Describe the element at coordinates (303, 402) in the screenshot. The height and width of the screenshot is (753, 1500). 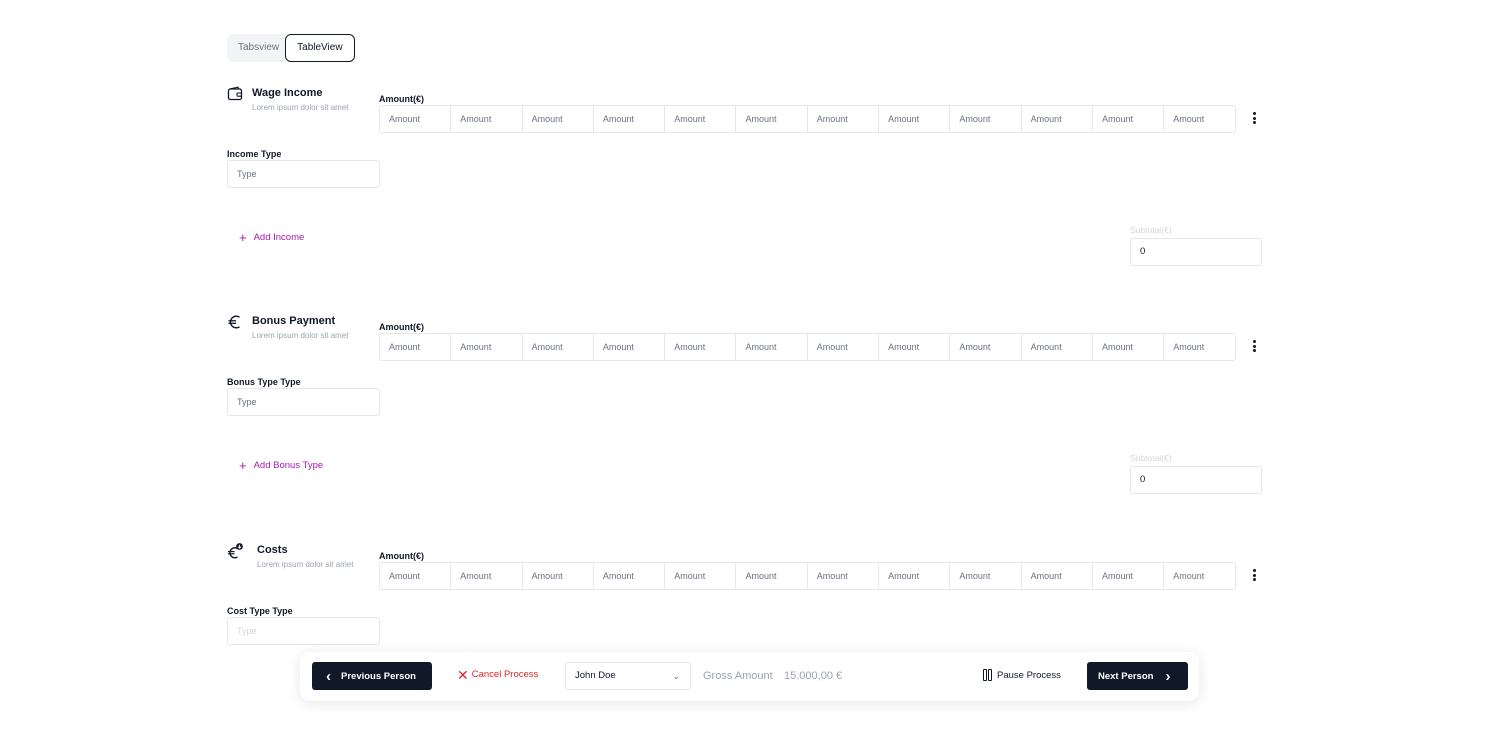
I see `bonus-type-input: Type` at that location.